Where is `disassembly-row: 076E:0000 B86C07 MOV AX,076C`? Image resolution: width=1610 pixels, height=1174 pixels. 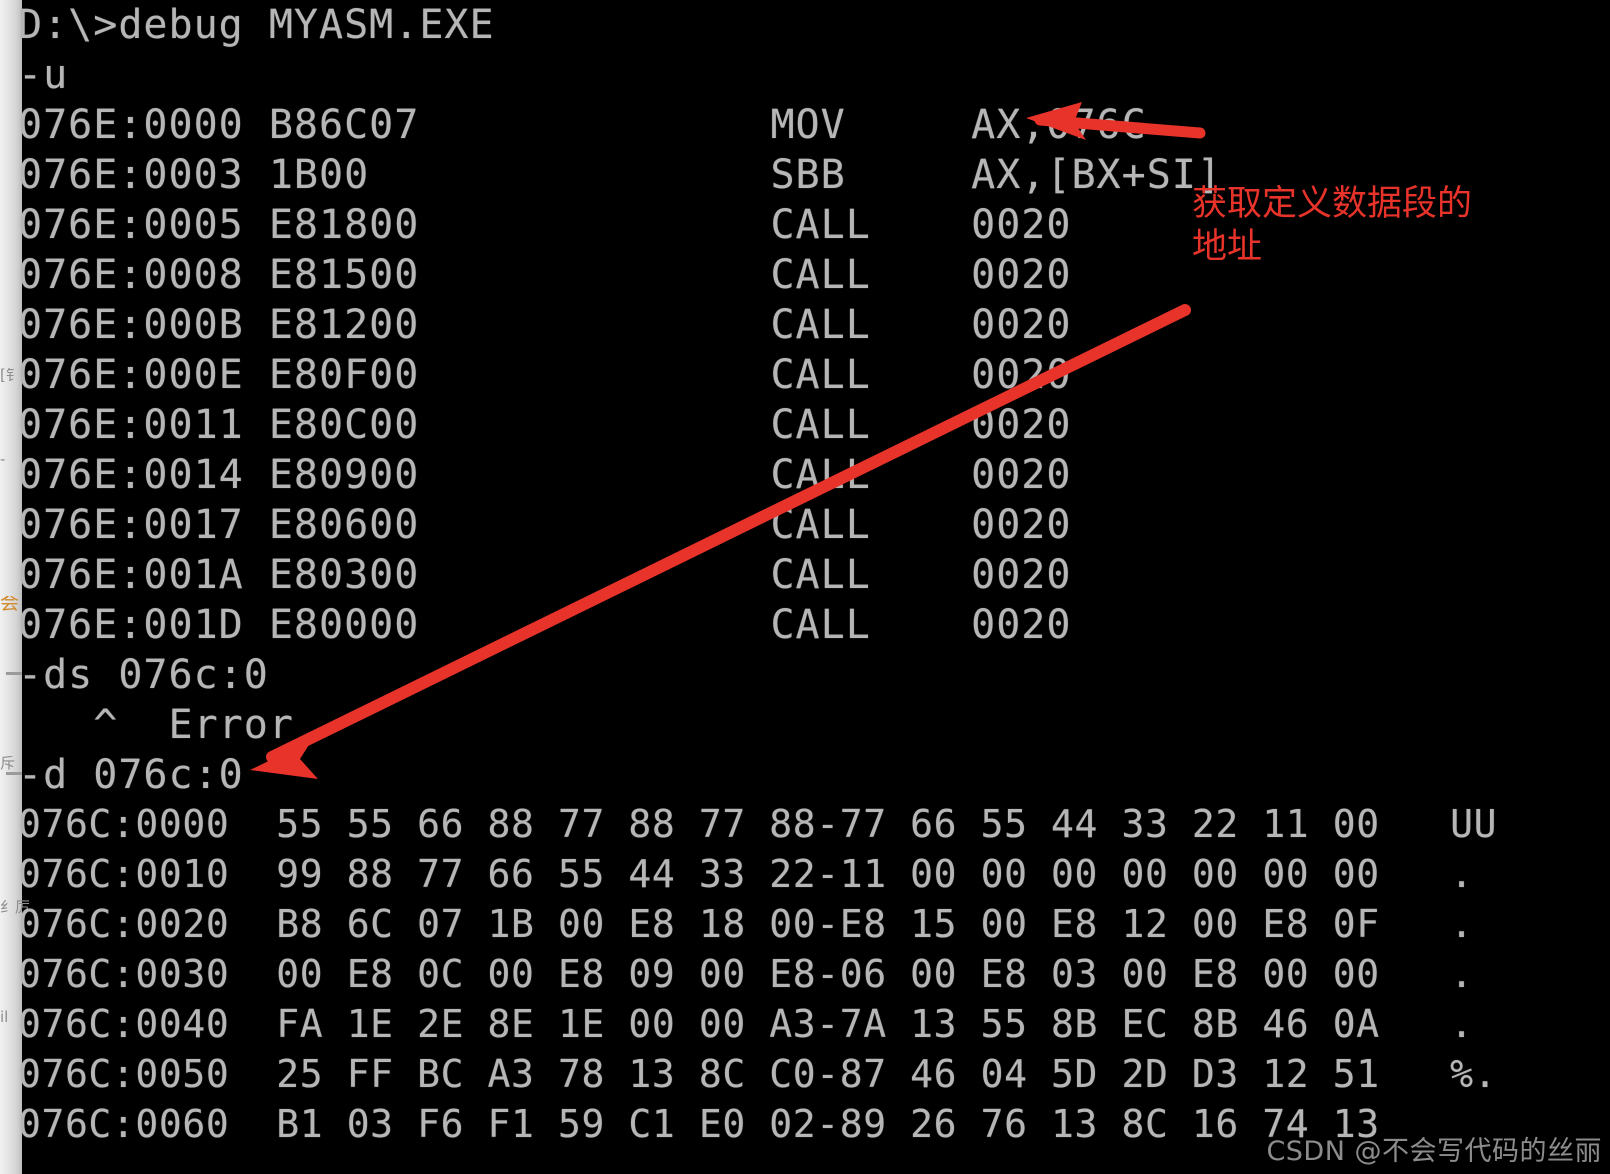 disassembly-row: 076E:0000 B86C07 MOV AX,076C is located at coordinates (582, 125).